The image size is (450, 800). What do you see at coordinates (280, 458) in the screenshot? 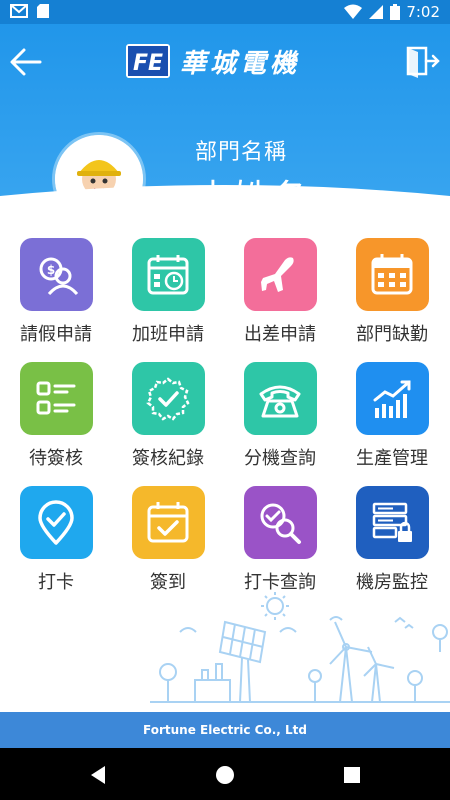
I see `menu-item-label: 分機查詢` at bounding box center [280, 458].